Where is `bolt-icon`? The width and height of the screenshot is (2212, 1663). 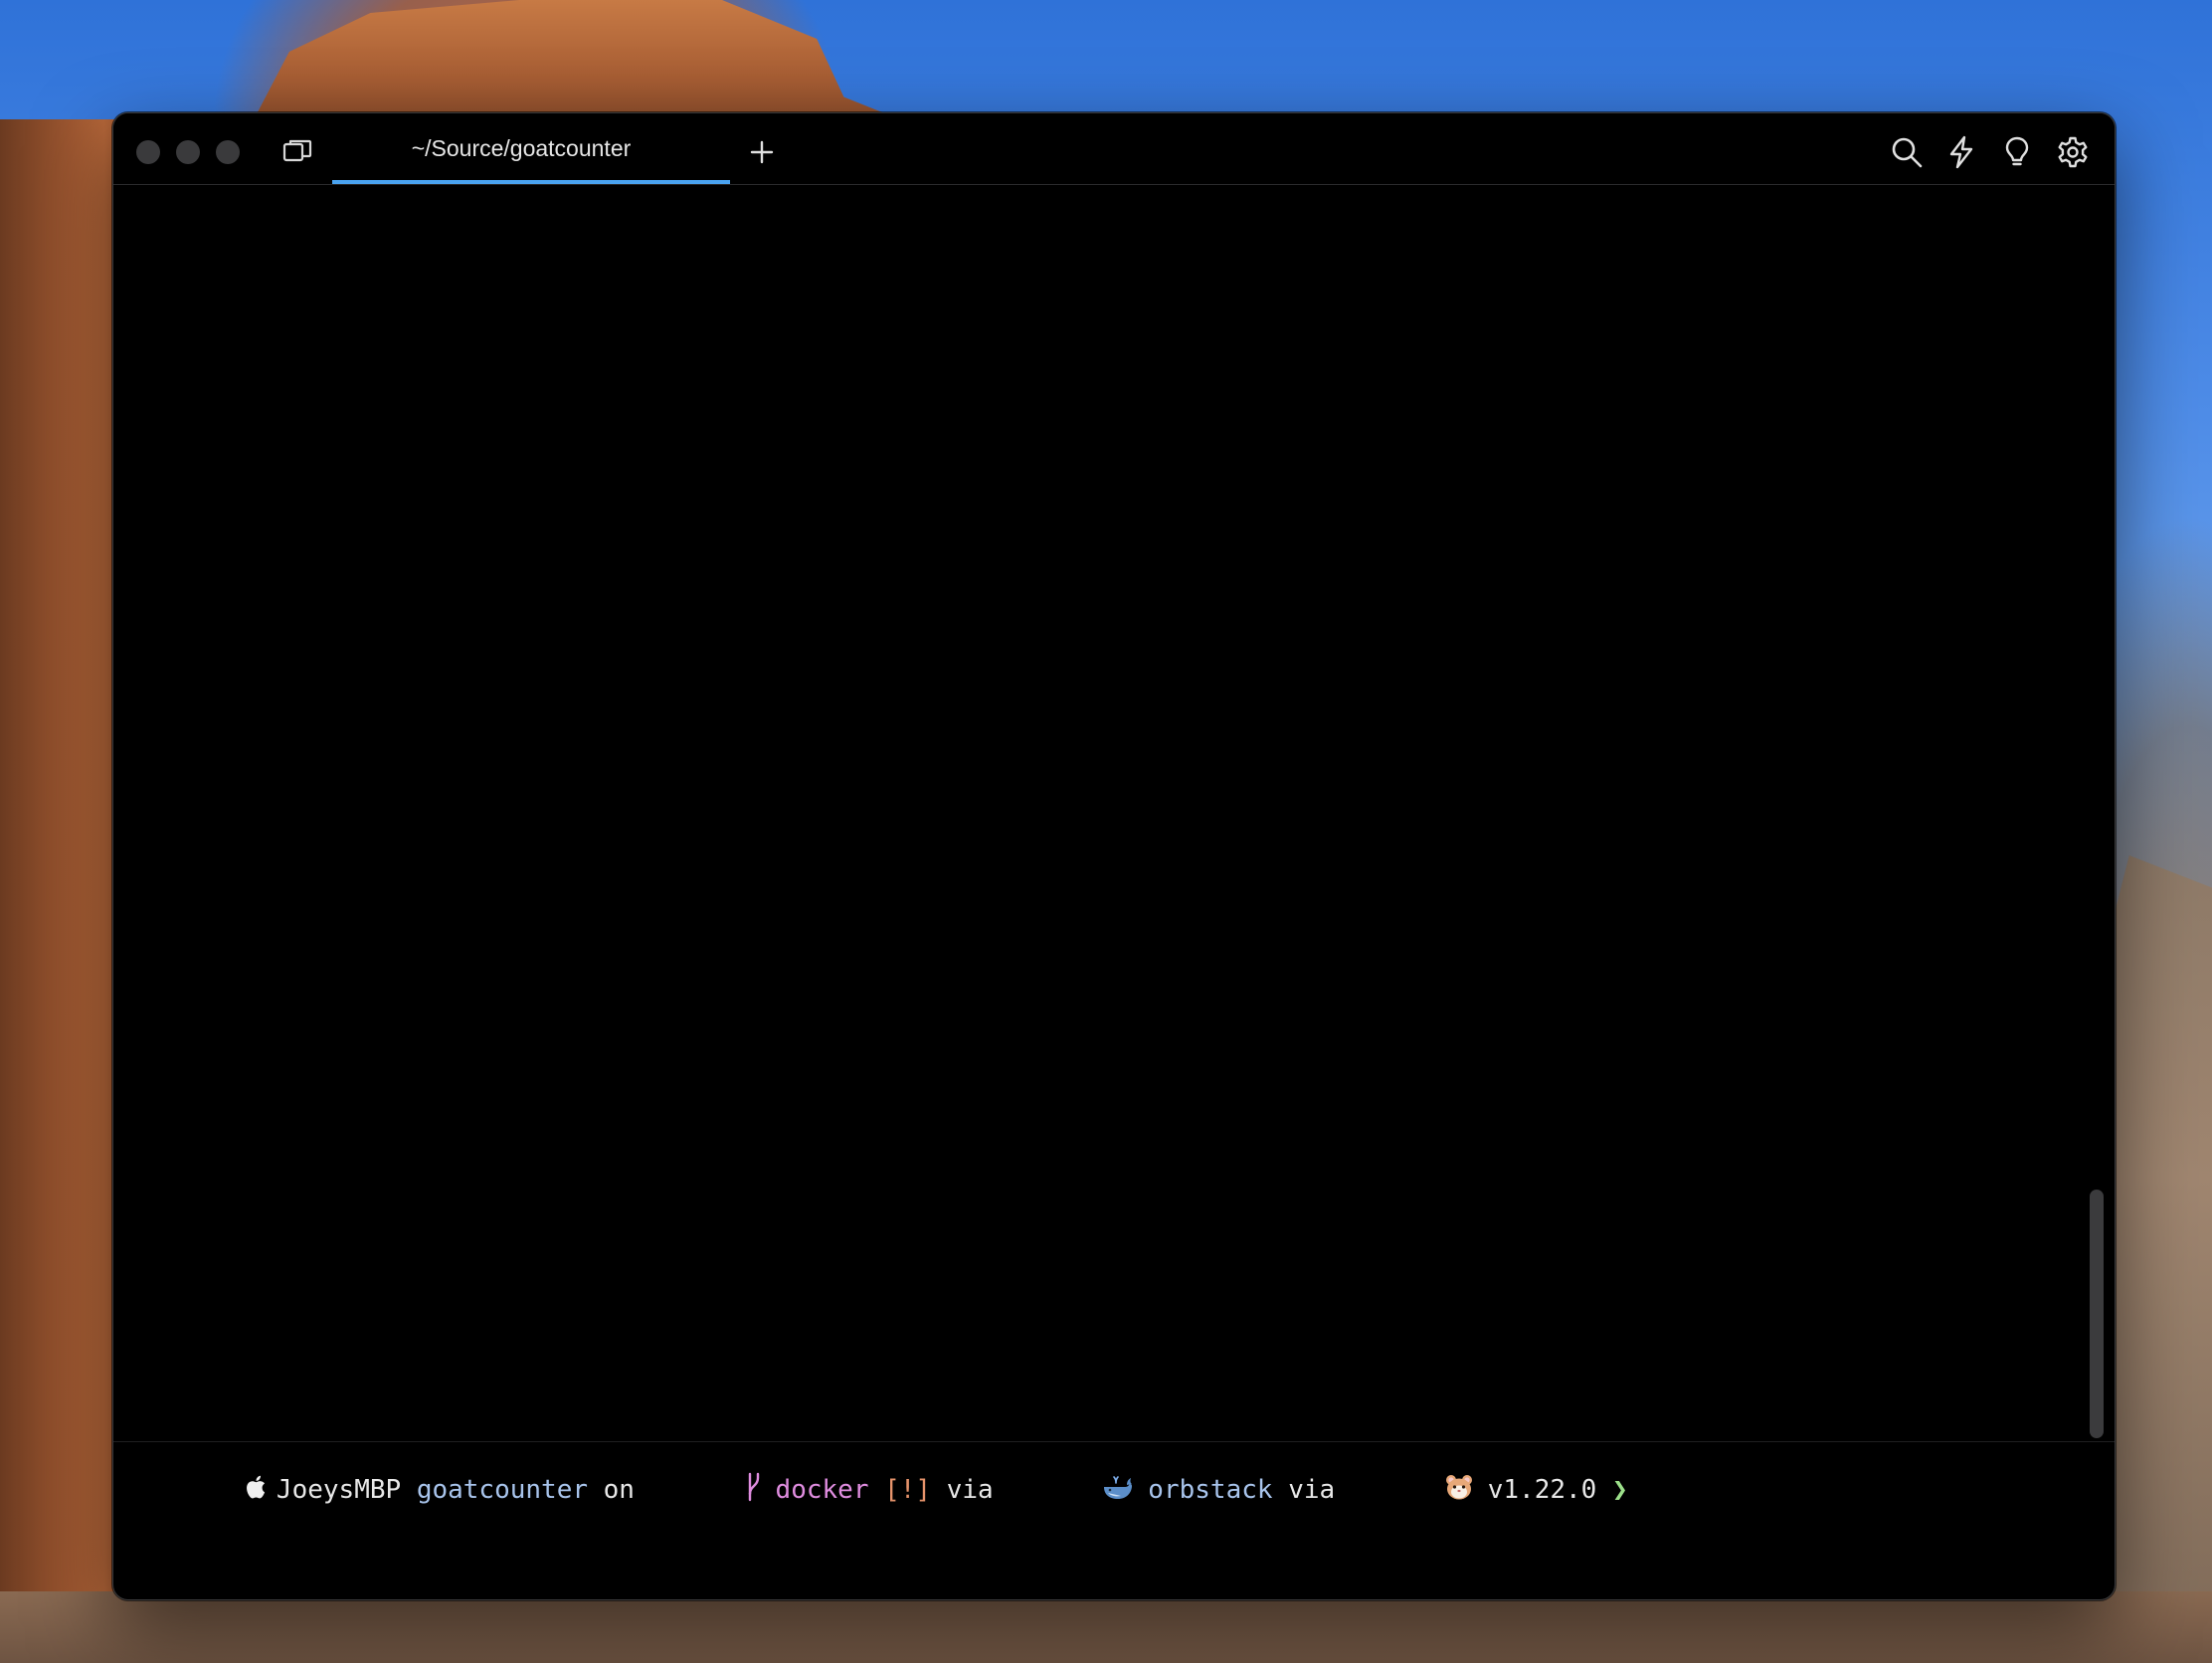 bolt-icon is located at coordinates (1961, 152).